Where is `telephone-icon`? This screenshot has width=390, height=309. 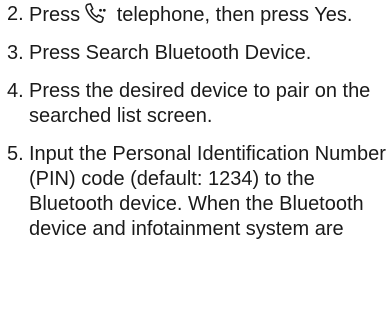
telephone-icon is located at coordinates (96, 13).